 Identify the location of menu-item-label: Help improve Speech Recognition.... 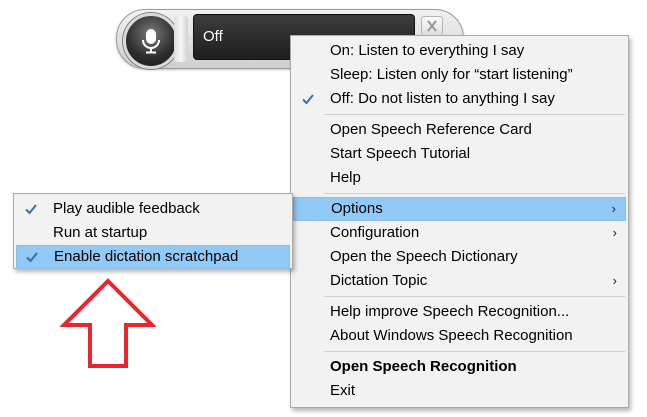
(450, 311).